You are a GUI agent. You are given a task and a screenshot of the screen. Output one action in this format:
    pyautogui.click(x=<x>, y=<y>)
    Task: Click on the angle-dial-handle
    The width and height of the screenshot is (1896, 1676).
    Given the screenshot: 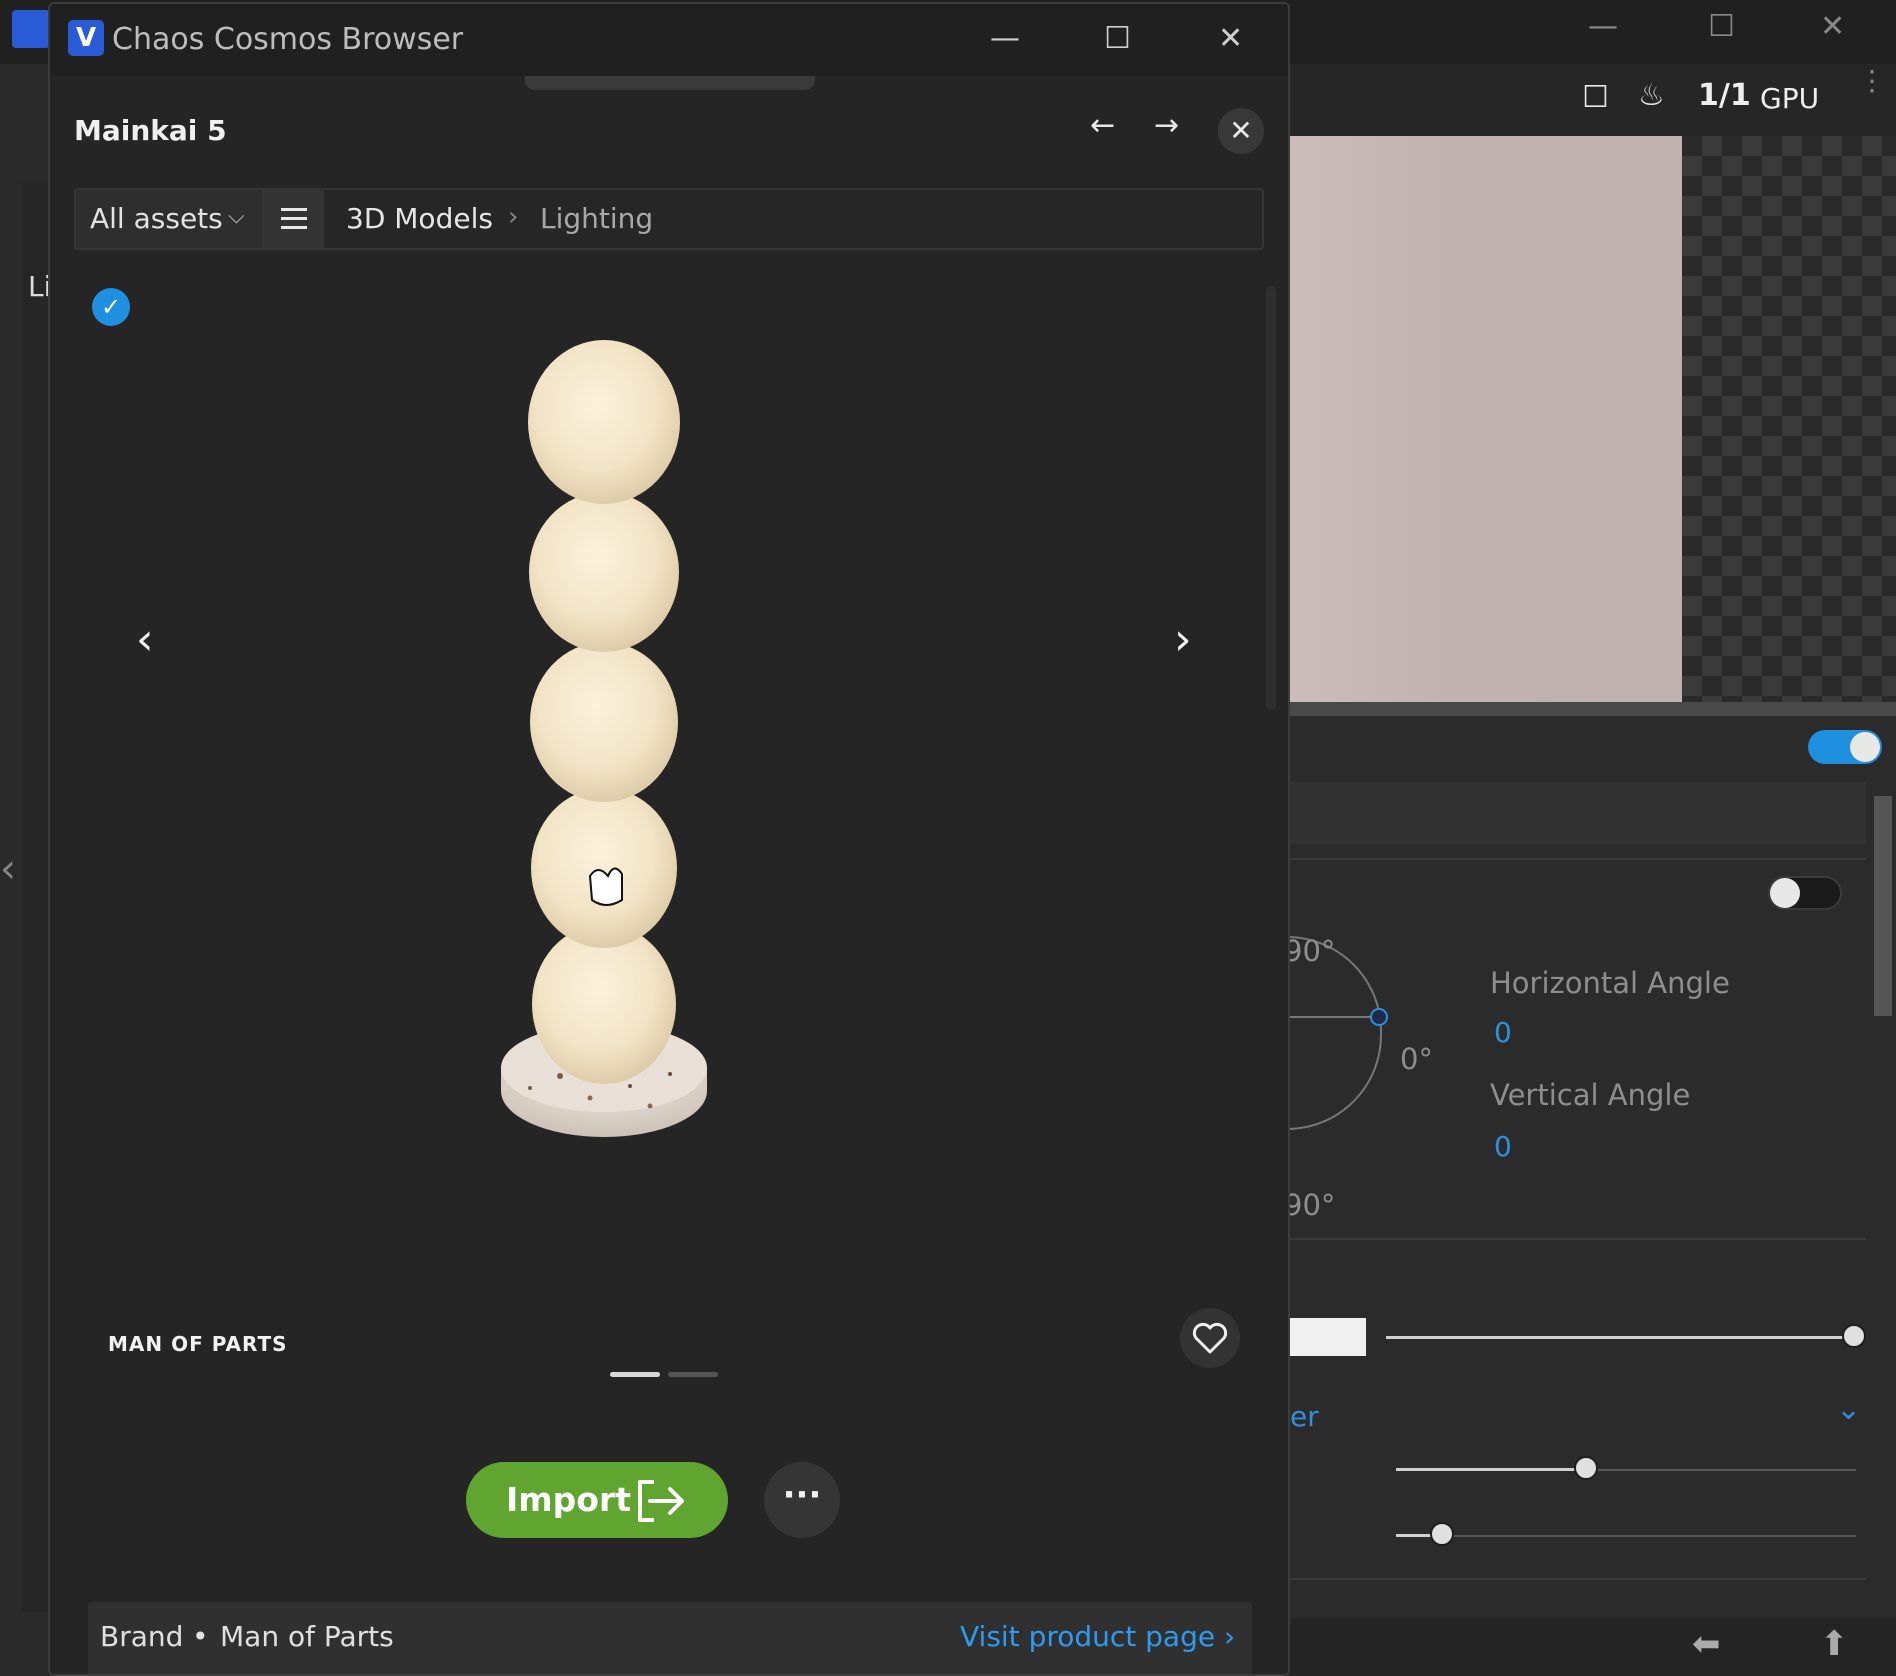 What is the action you would take?
    pyautogui.click(x=1379, y=1017)
    